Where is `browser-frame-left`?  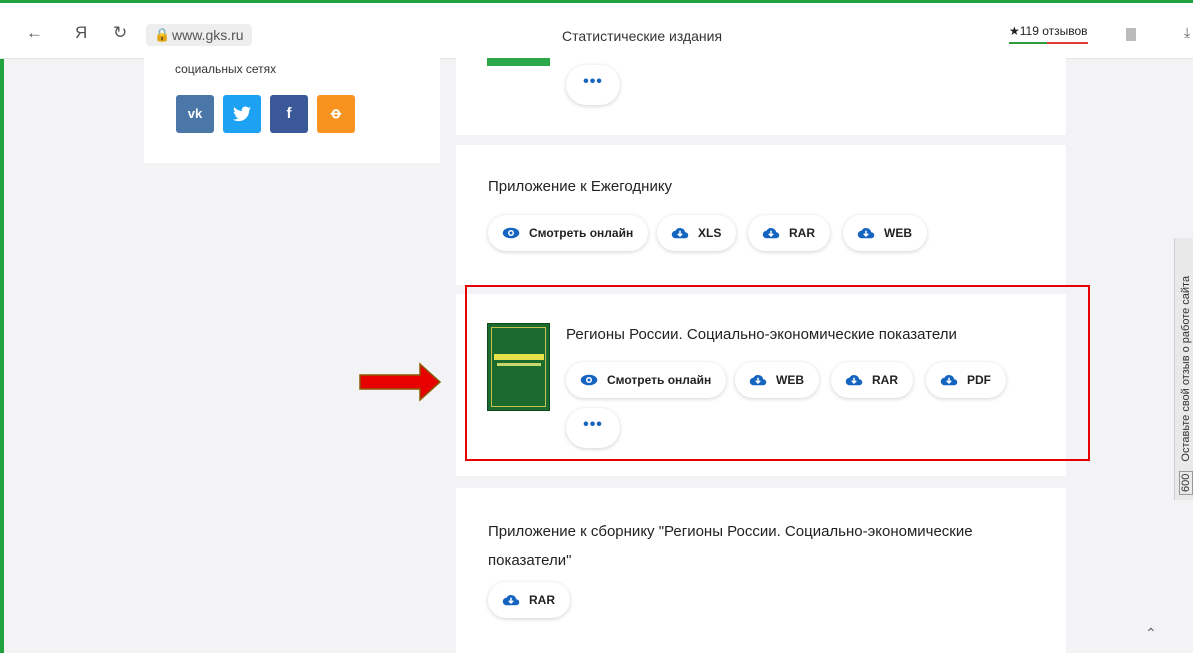 browser-frame-left is located at coordinates (2, 326).